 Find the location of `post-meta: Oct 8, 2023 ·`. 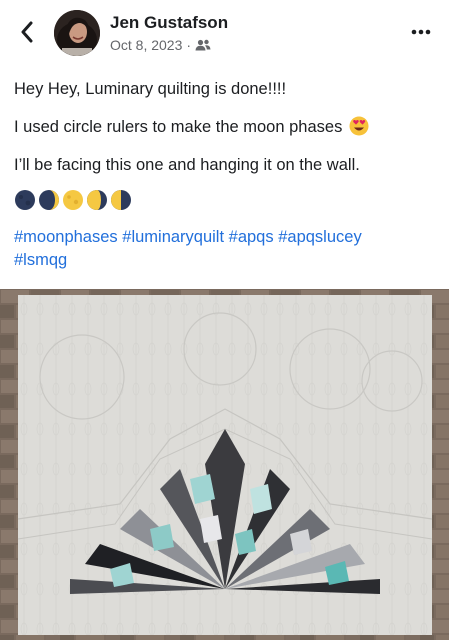

post-meta: Oct 8, 2023 · is located at coordinates (160, 45).